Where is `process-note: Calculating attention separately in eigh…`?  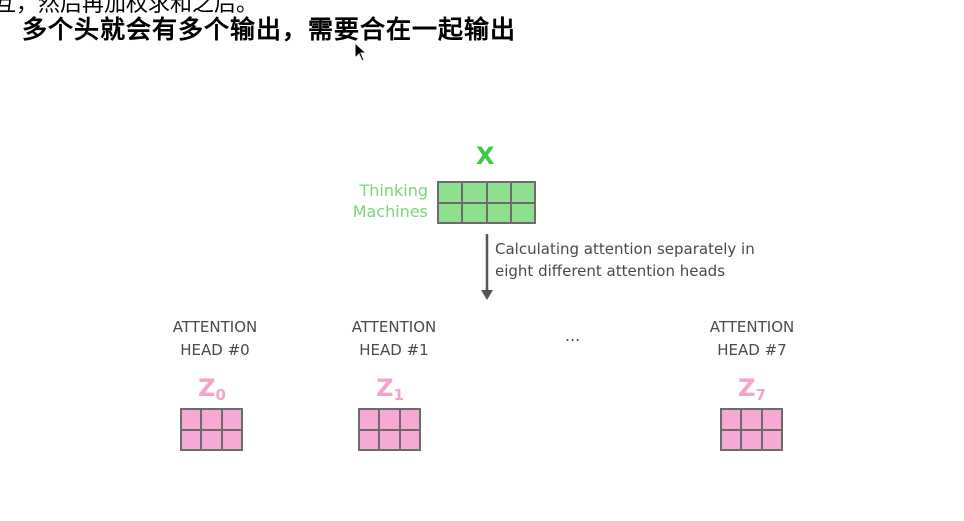
process-note: Calculating attention separately in eigh… is located at coordinates (625, 260).